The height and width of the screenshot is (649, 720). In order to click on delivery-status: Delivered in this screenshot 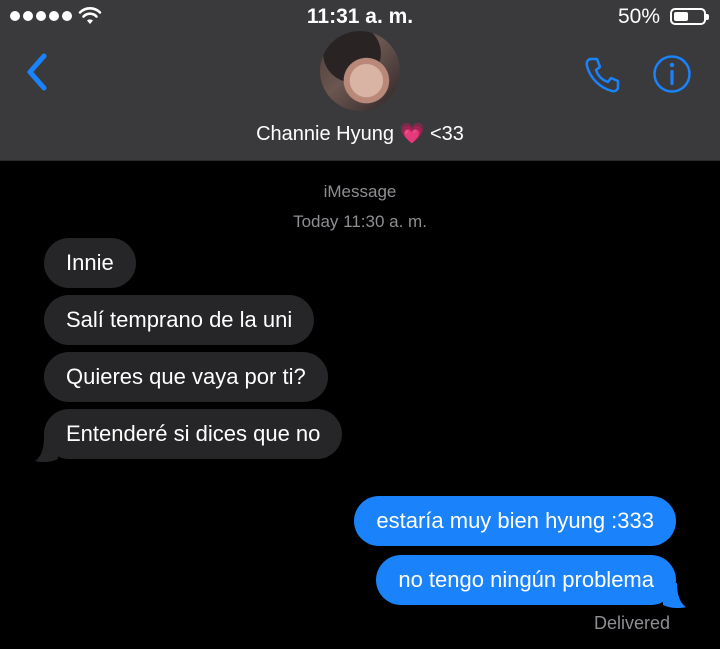, I will do `click(631, 623)`.